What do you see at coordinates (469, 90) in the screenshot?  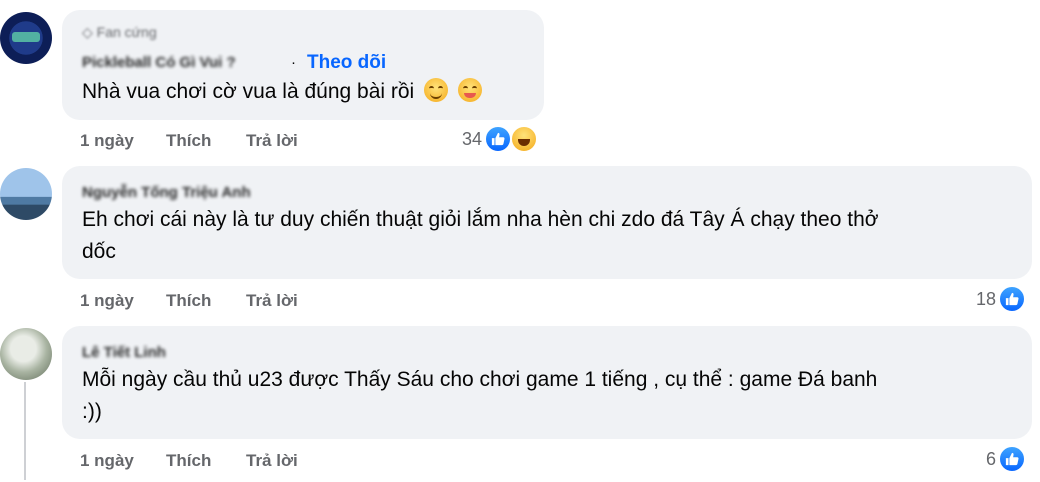 I see `tongue-face-icon` at bounding box center [469, 90].